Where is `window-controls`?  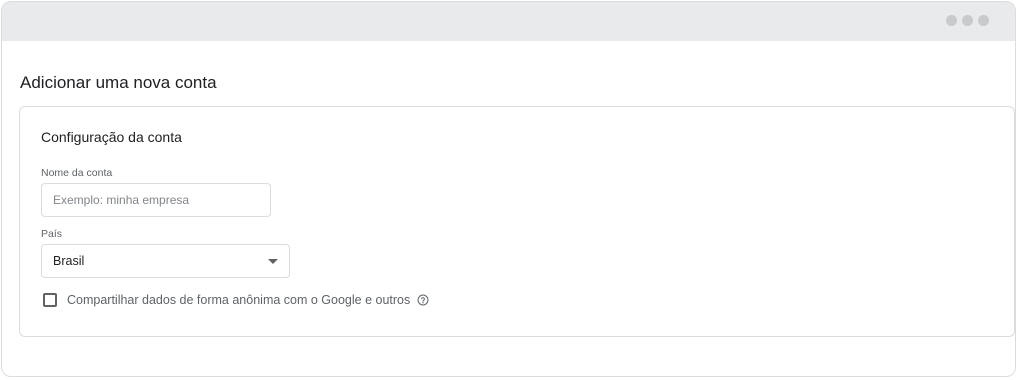
window-controls is located at coordinates (967, 20).